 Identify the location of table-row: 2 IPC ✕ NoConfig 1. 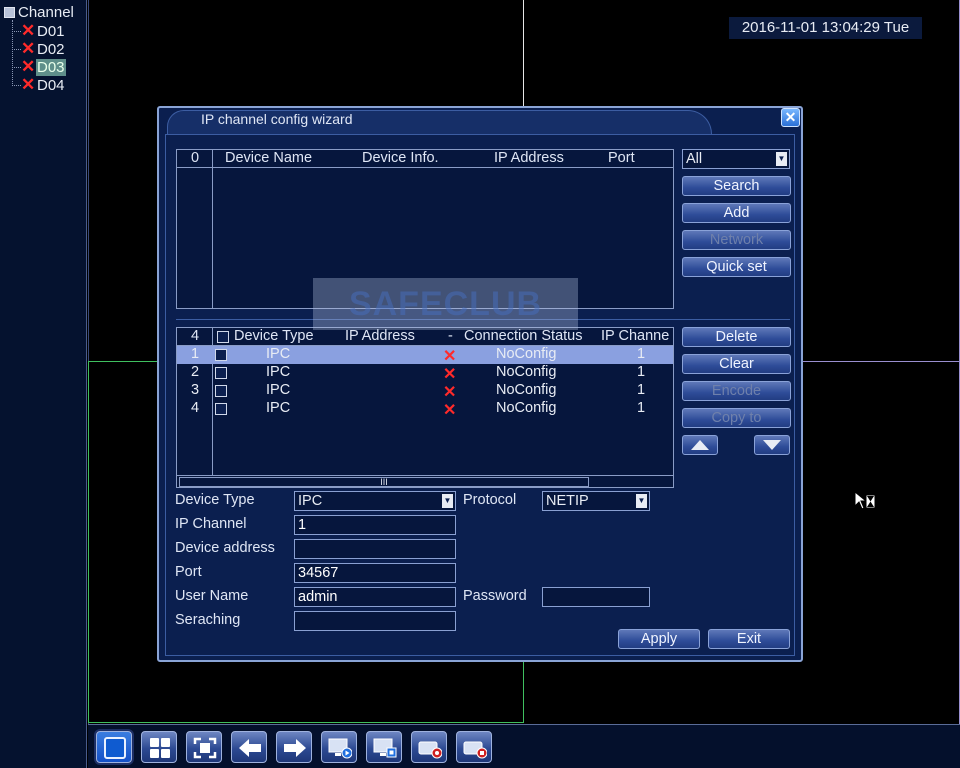
(425, 373).